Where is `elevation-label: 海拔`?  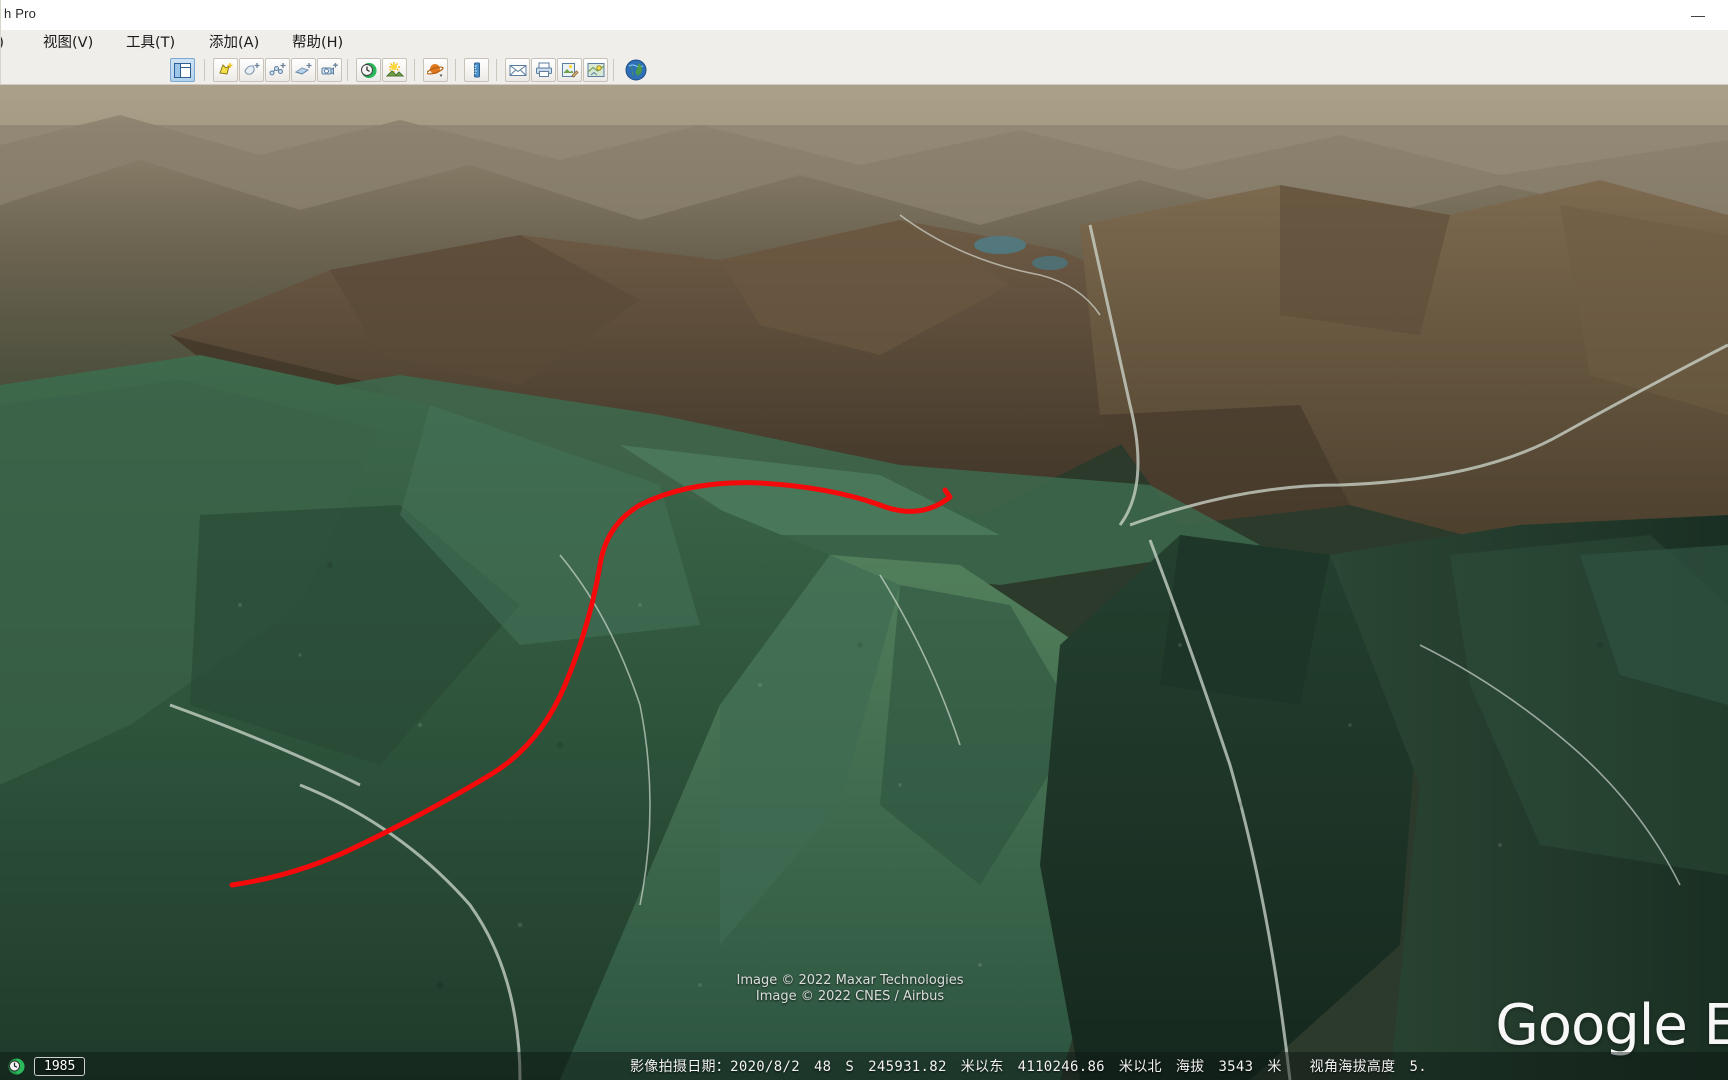 elevation-label: 海拔 is located at coordinates (1190, 1067).